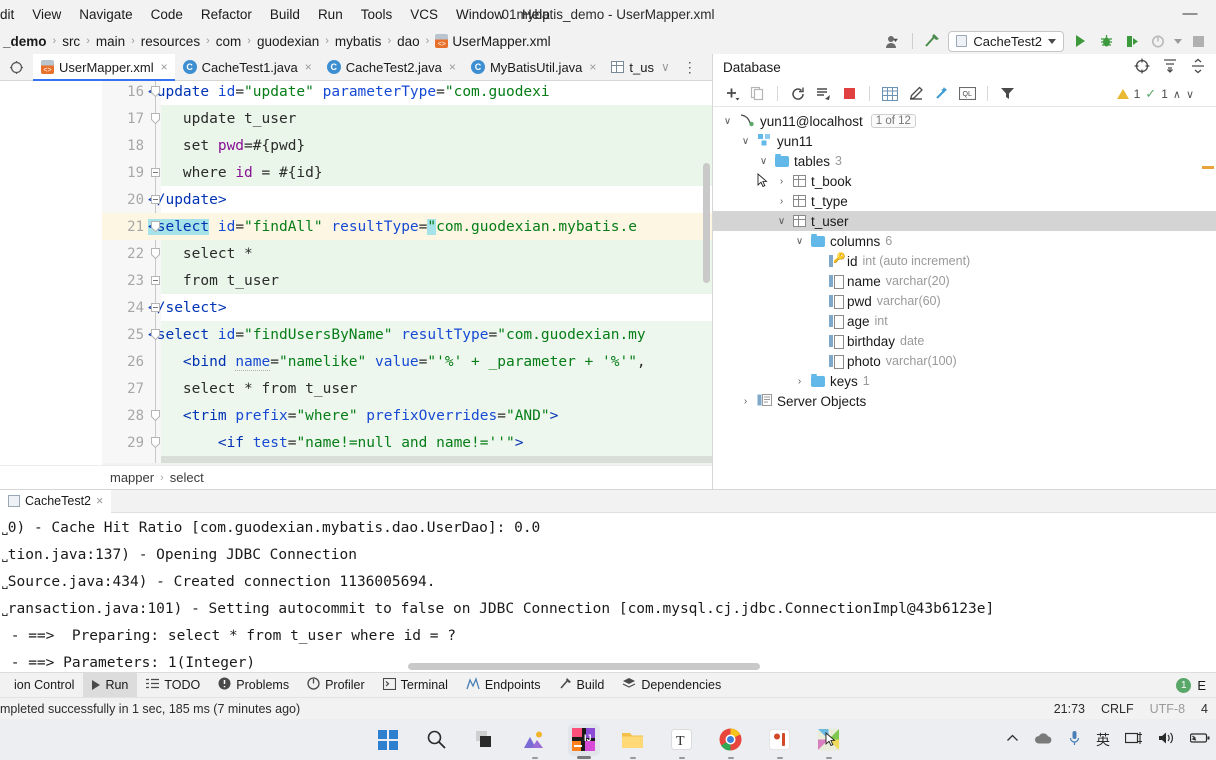  Describe the element at coordinates (1190, 13) in the screenshot. I see `minimize-button: —` at that location.